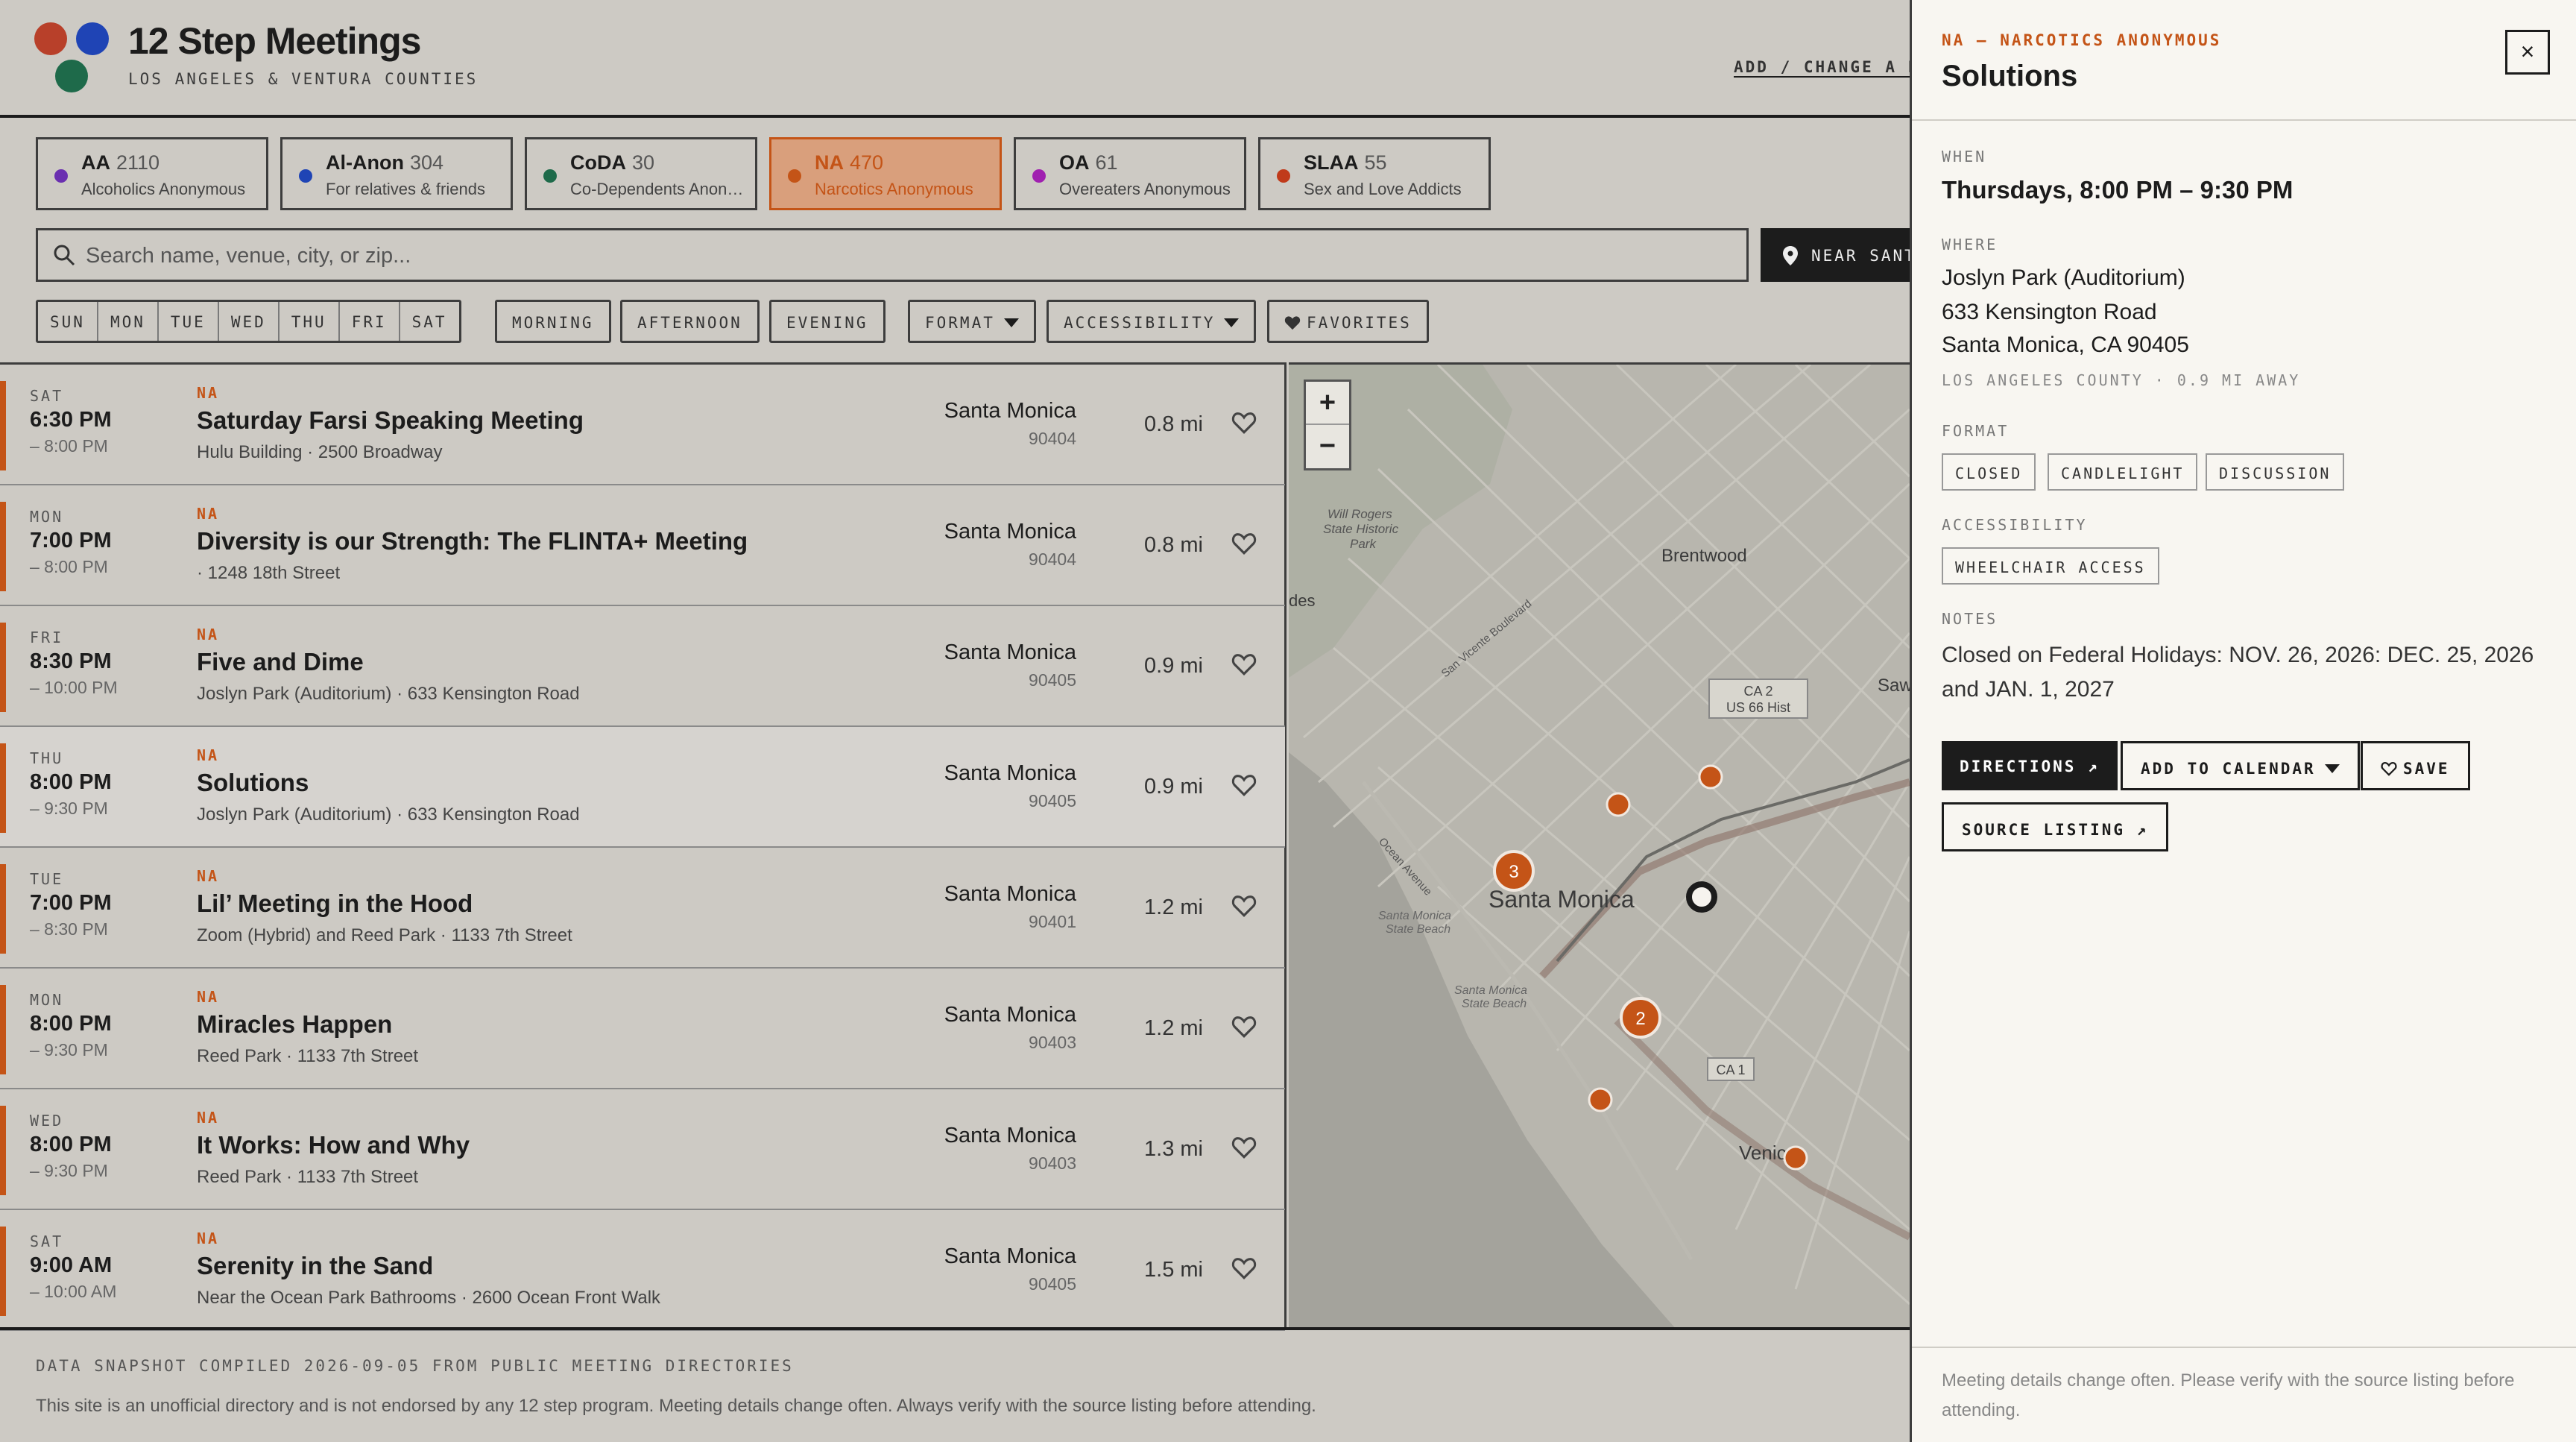 The width and height of the screenshot is (2576, 1442). What do you see at coordinates (47, 517) in the screenshot?
I see `meeting-day: MON` at bounding box center [47, 517].